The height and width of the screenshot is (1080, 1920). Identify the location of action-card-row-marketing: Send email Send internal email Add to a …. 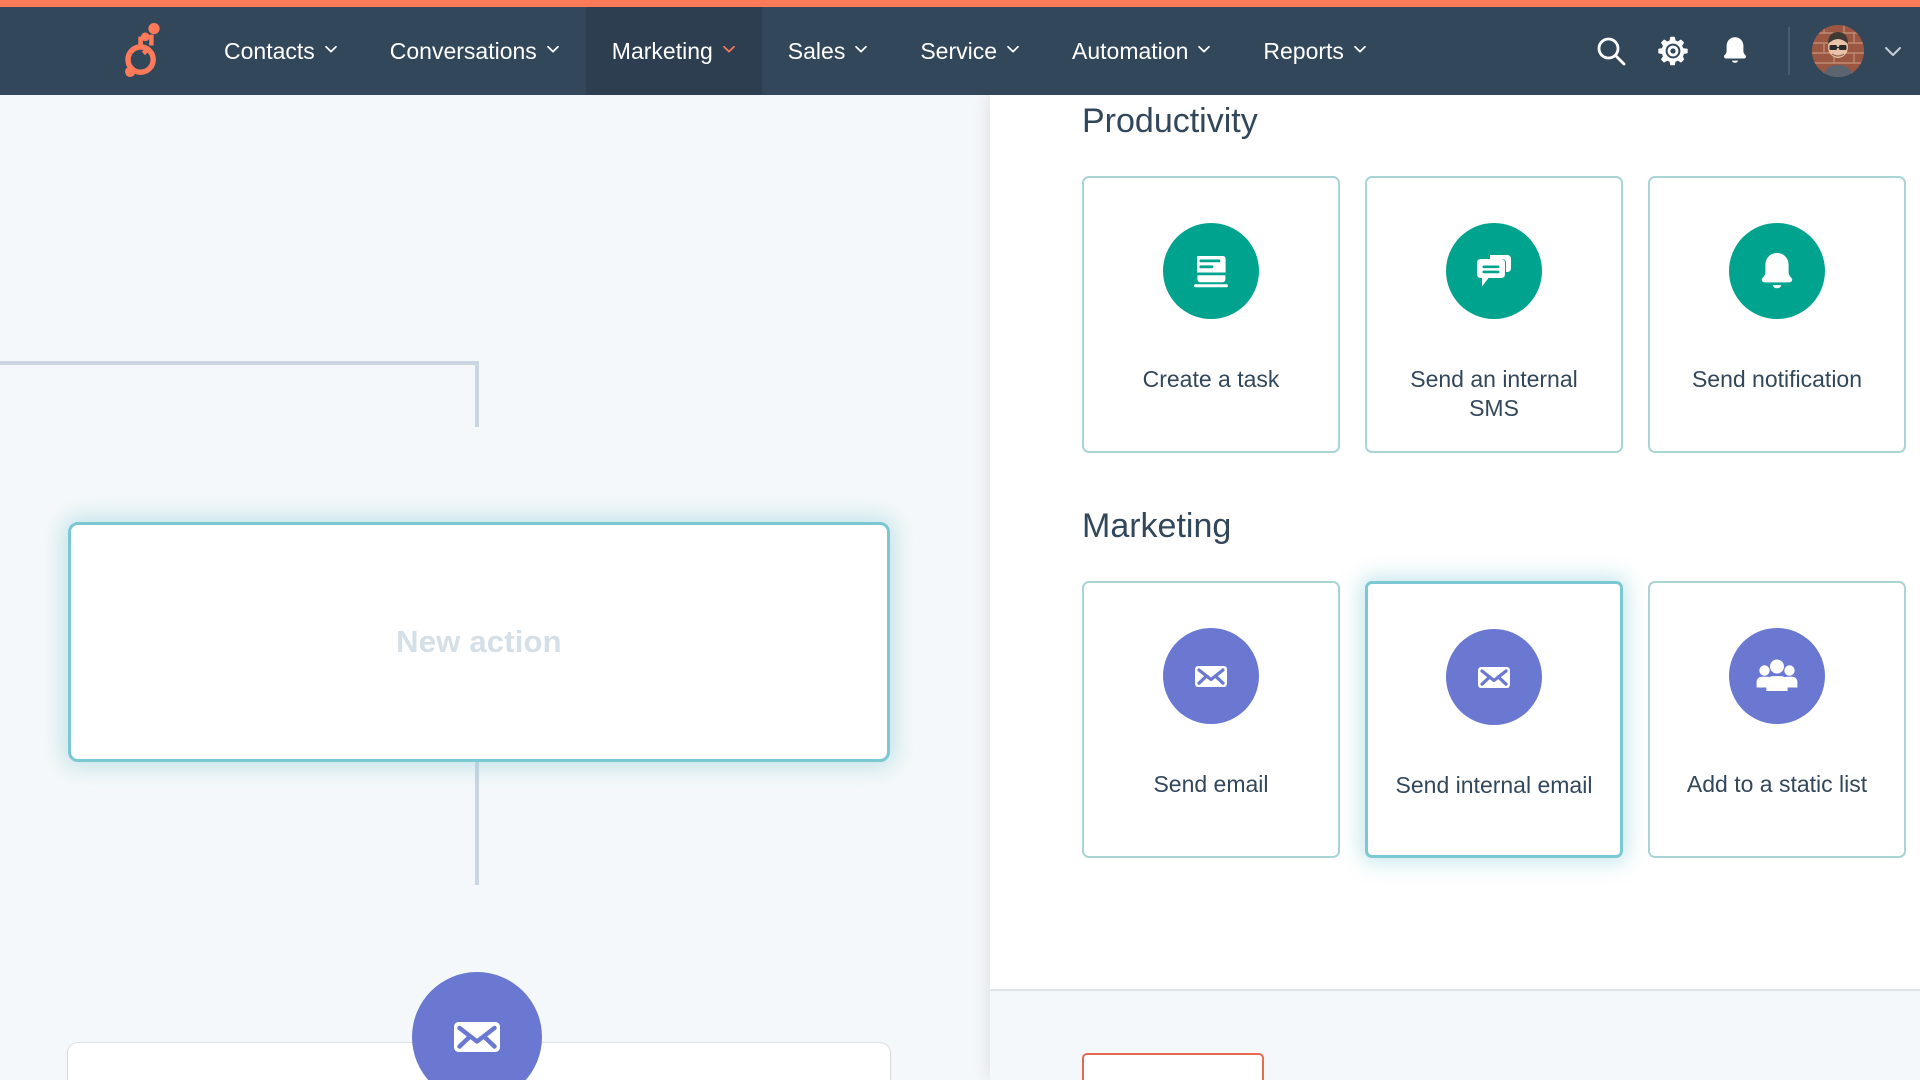
(1501, 719).